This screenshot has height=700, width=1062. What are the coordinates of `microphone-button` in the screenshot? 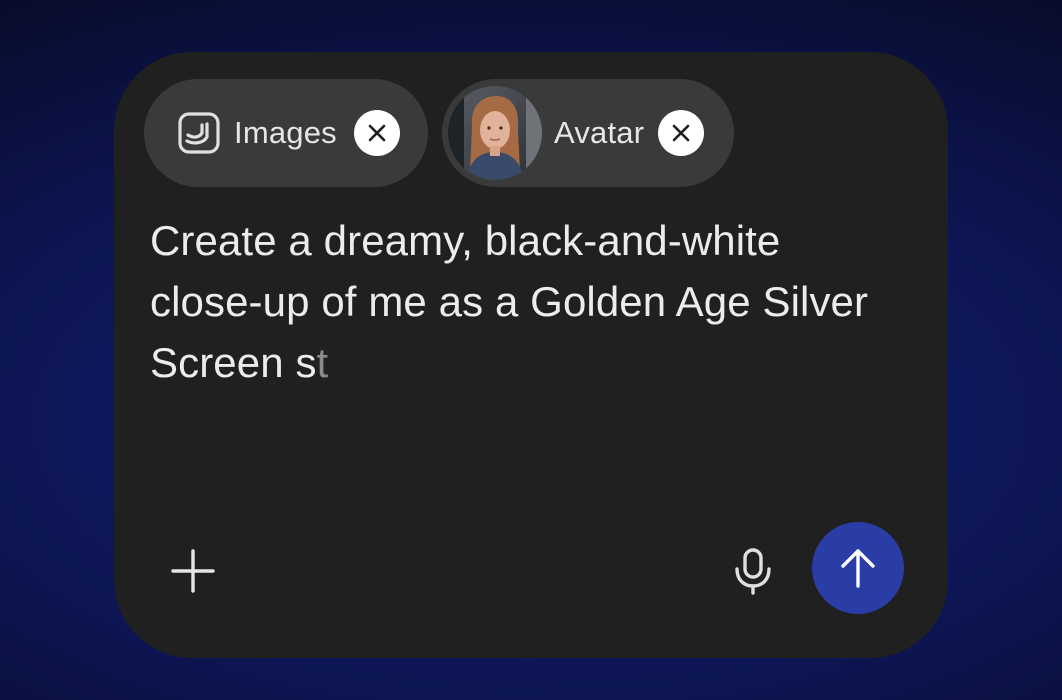 It's located at (753, 571).